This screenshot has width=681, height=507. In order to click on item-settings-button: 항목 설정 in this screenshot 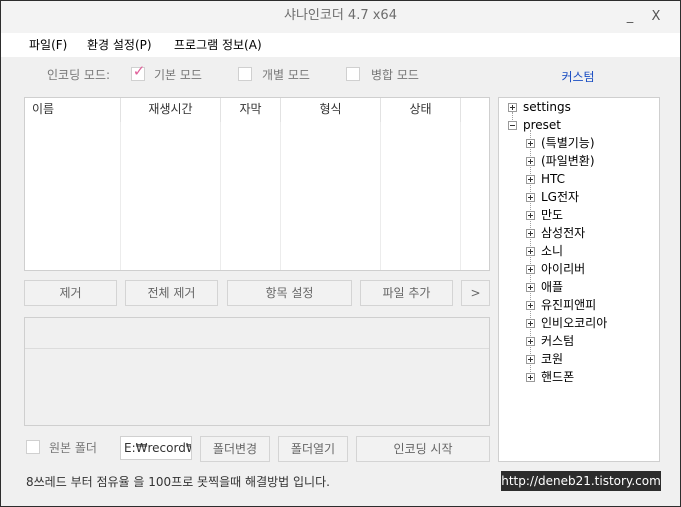, I will do `click(289, 293)`.